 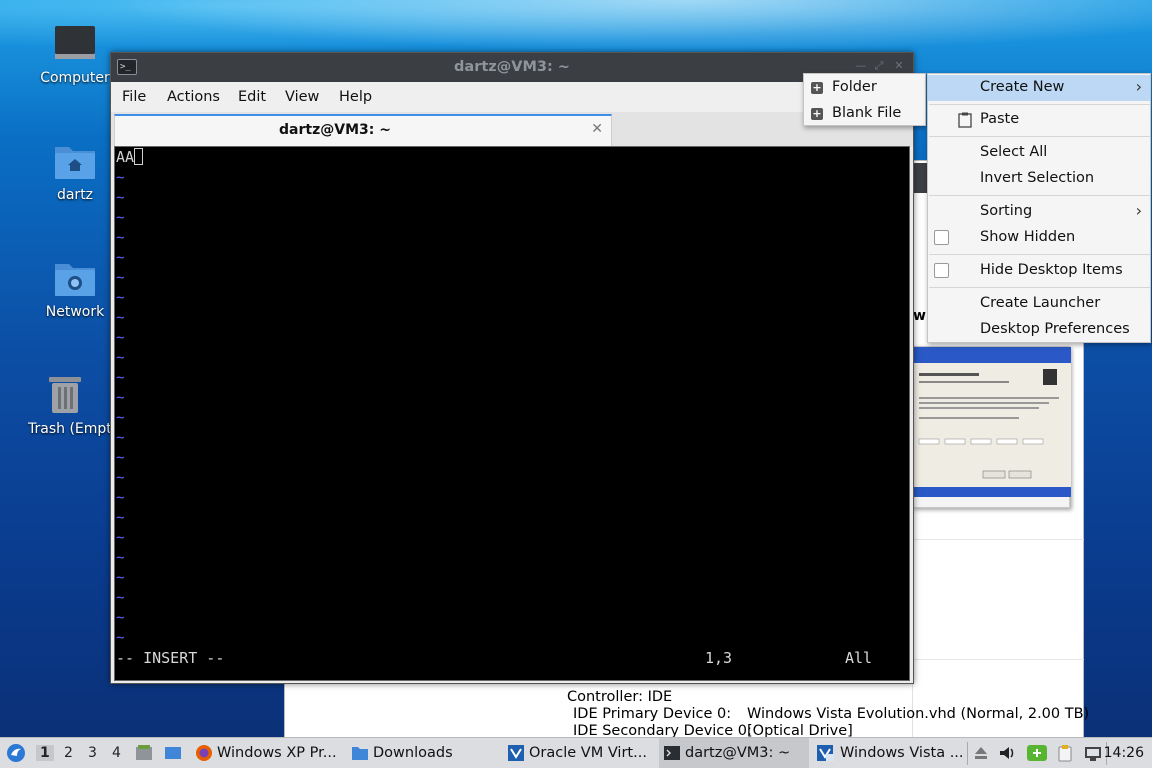 I want to click on terminal-tab: dartz@VM3: ~ ✕, so click(x=363, y=130).